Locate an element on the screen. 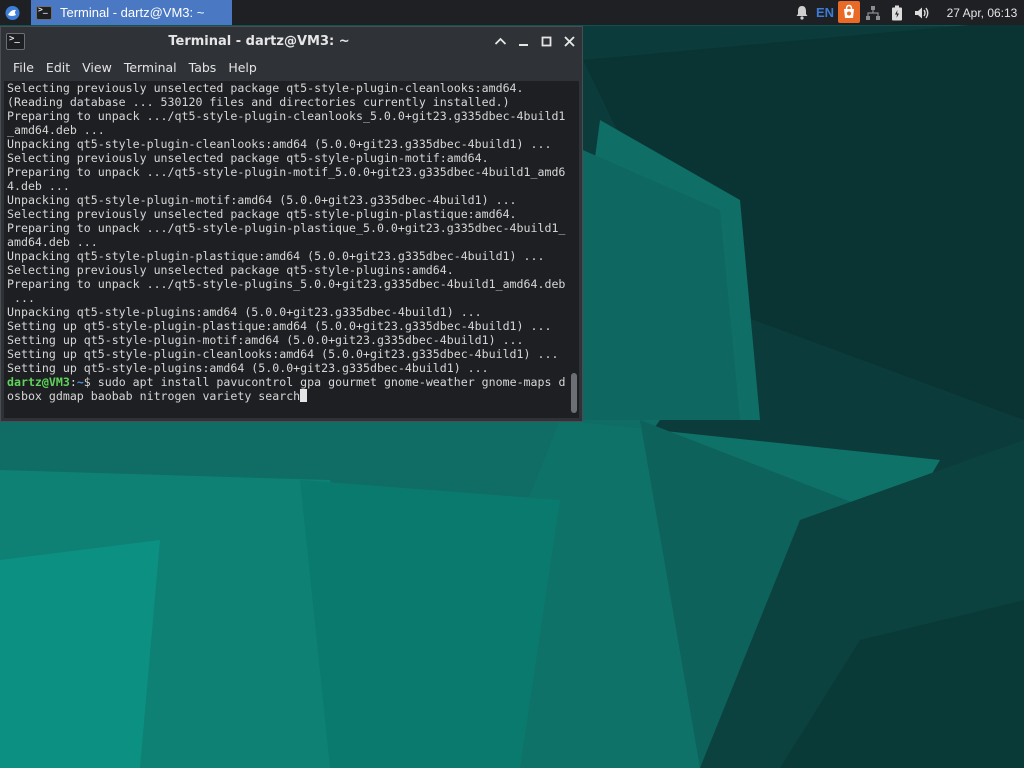  window-title: Terminal - dartz@VM3: ~ is located at coordinates (259, 41).